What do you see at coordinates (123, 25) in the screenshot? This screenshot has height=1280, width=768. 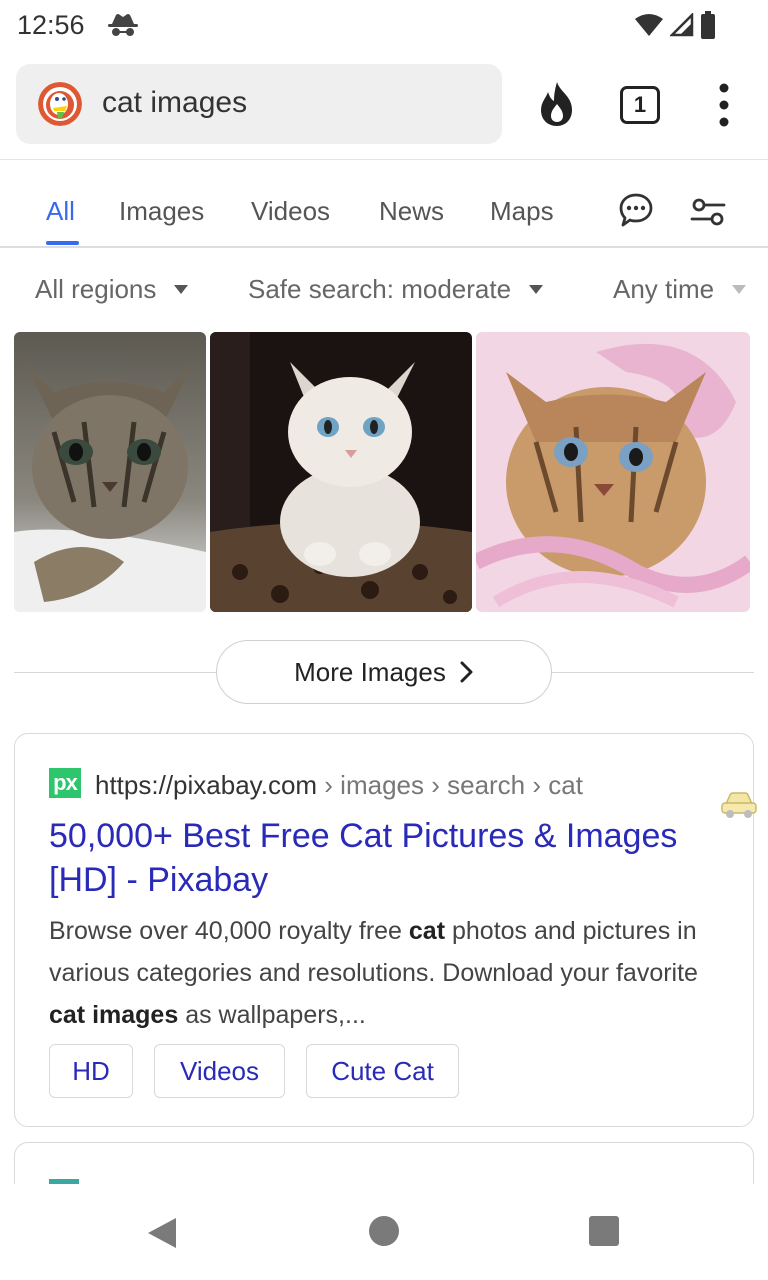 I see `incognito-spy-icon` at bounding box center [123, 25].